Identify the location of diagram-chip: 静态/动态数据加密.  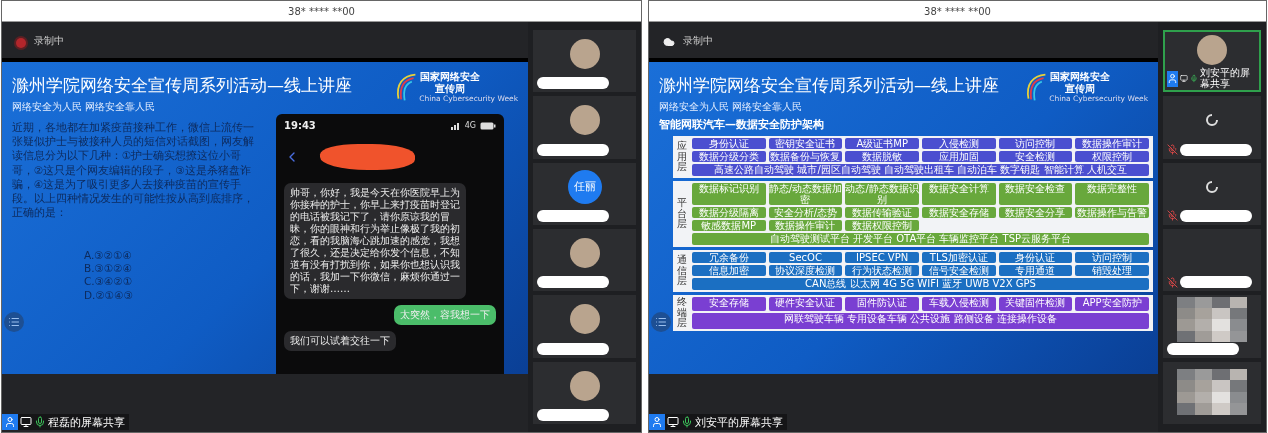
(805, 194).